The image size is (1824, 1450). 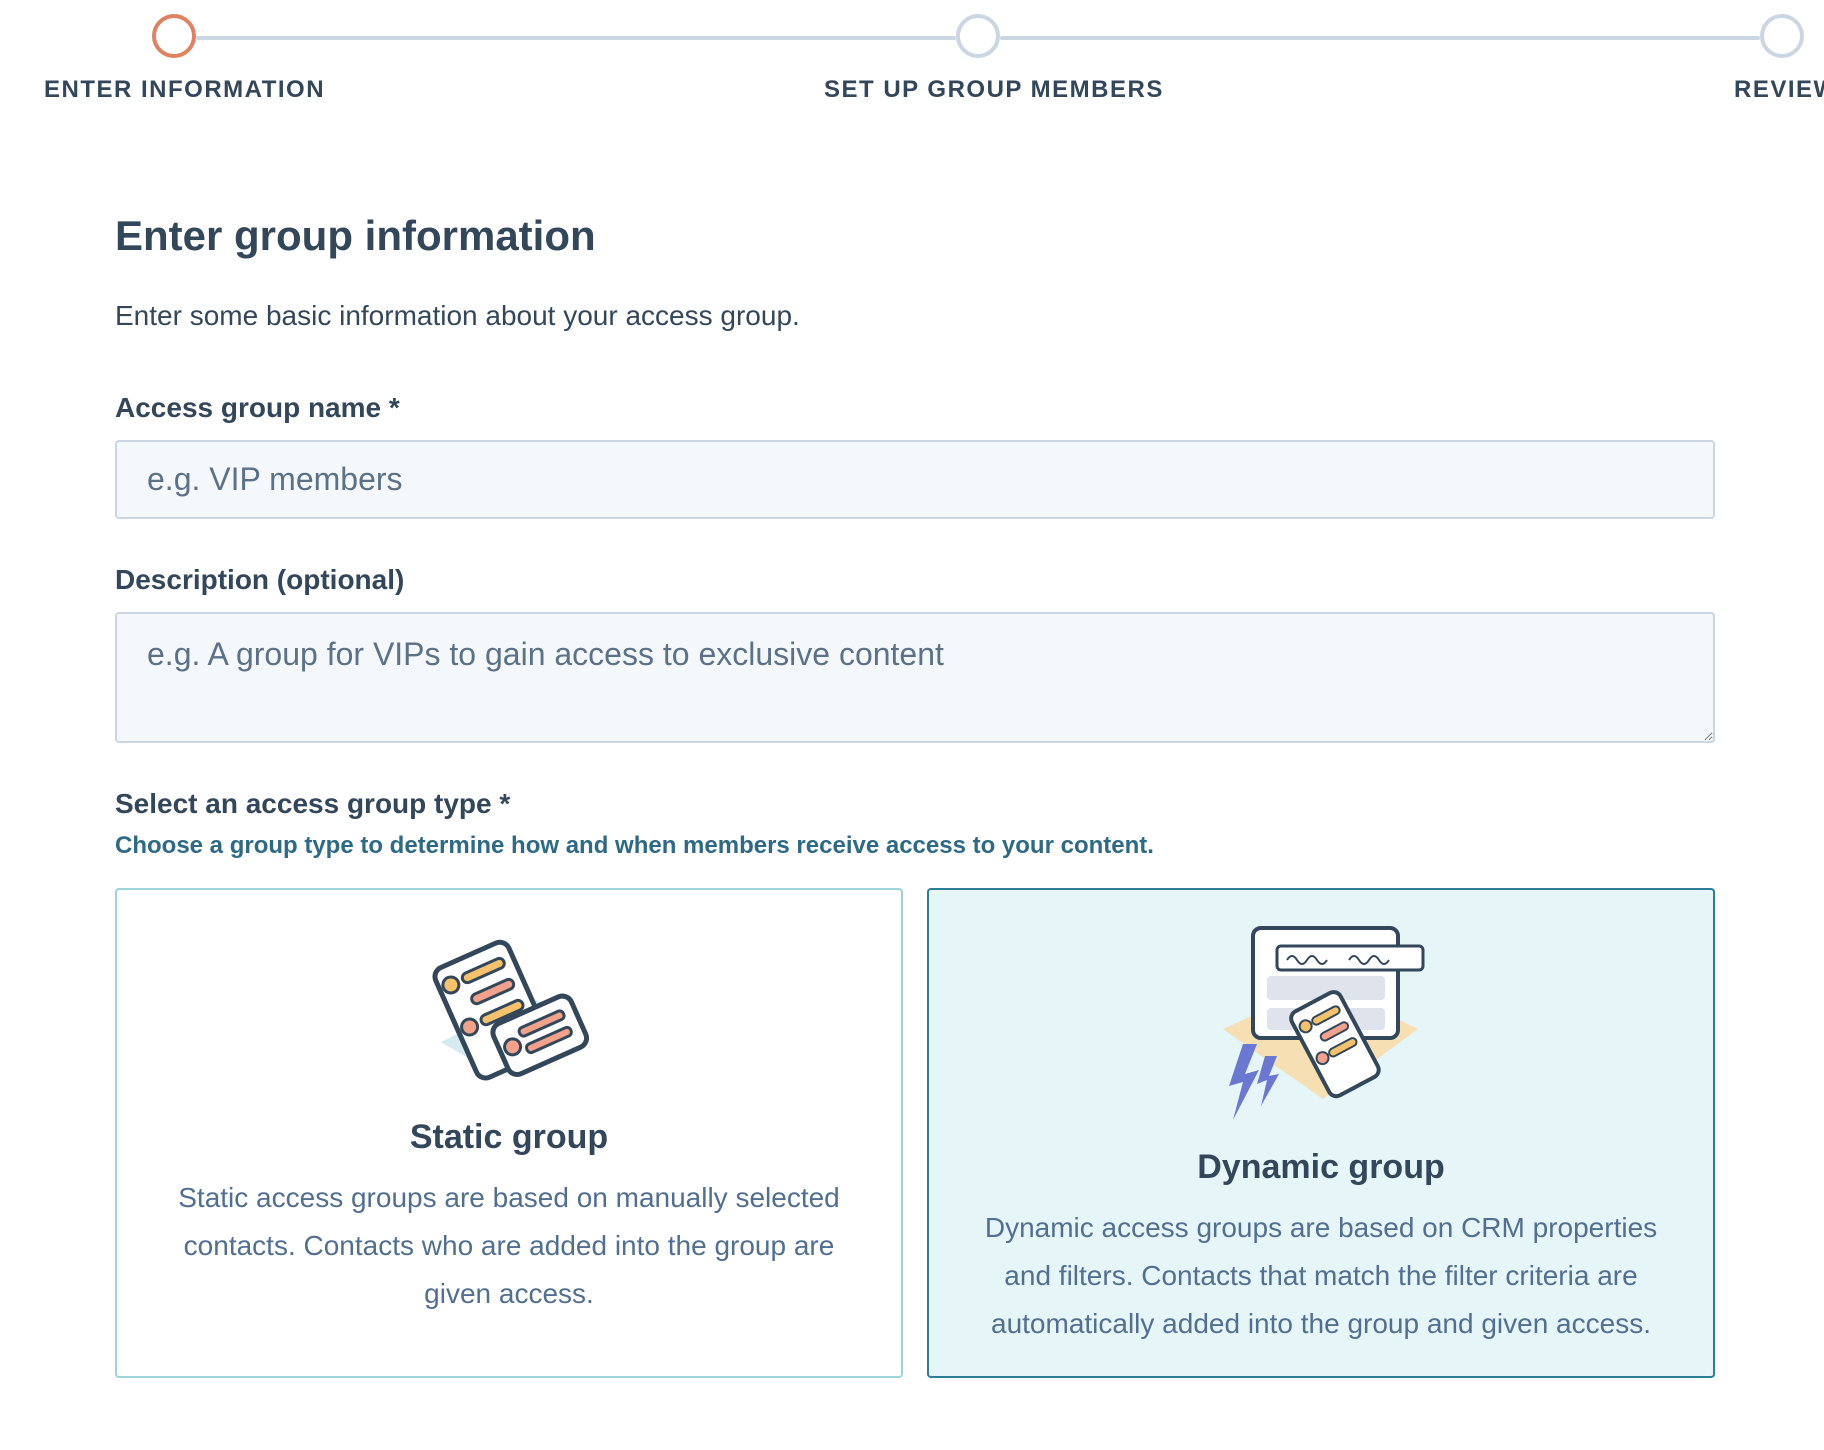 I want to click on description-textarea, so click(x=915, y=677).